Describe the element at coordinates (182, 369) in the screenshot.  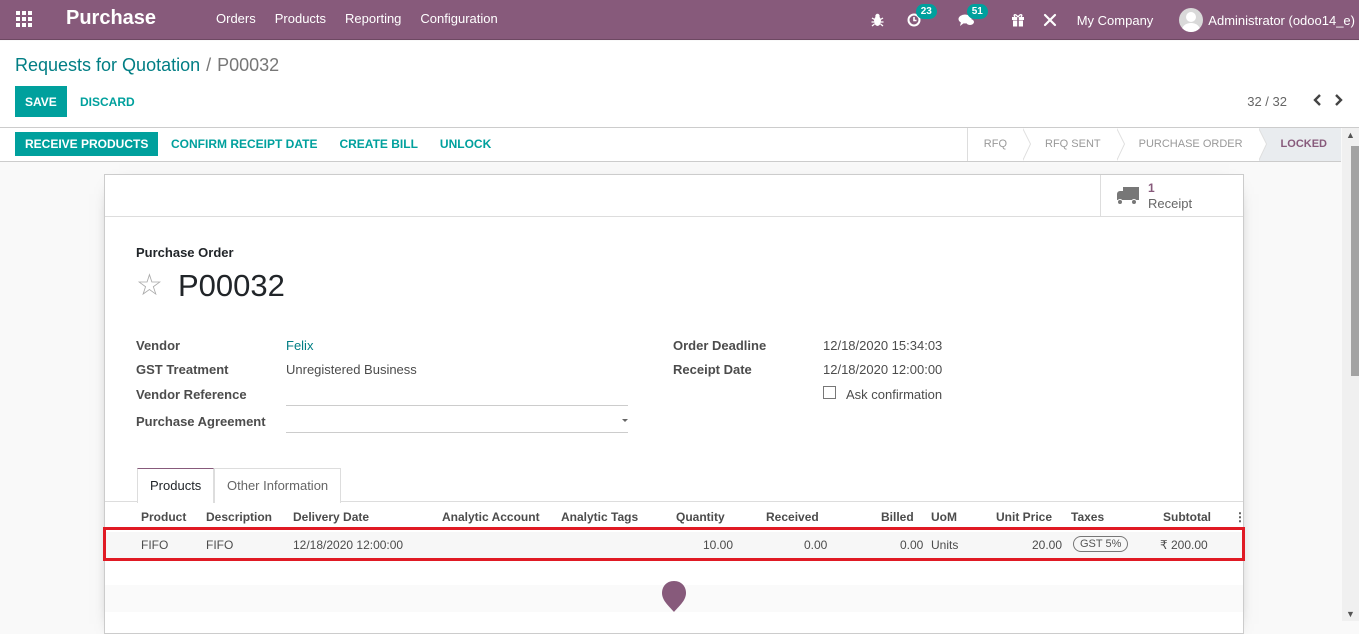
I see `gst-treatment-label: GST Treatment` at that location.